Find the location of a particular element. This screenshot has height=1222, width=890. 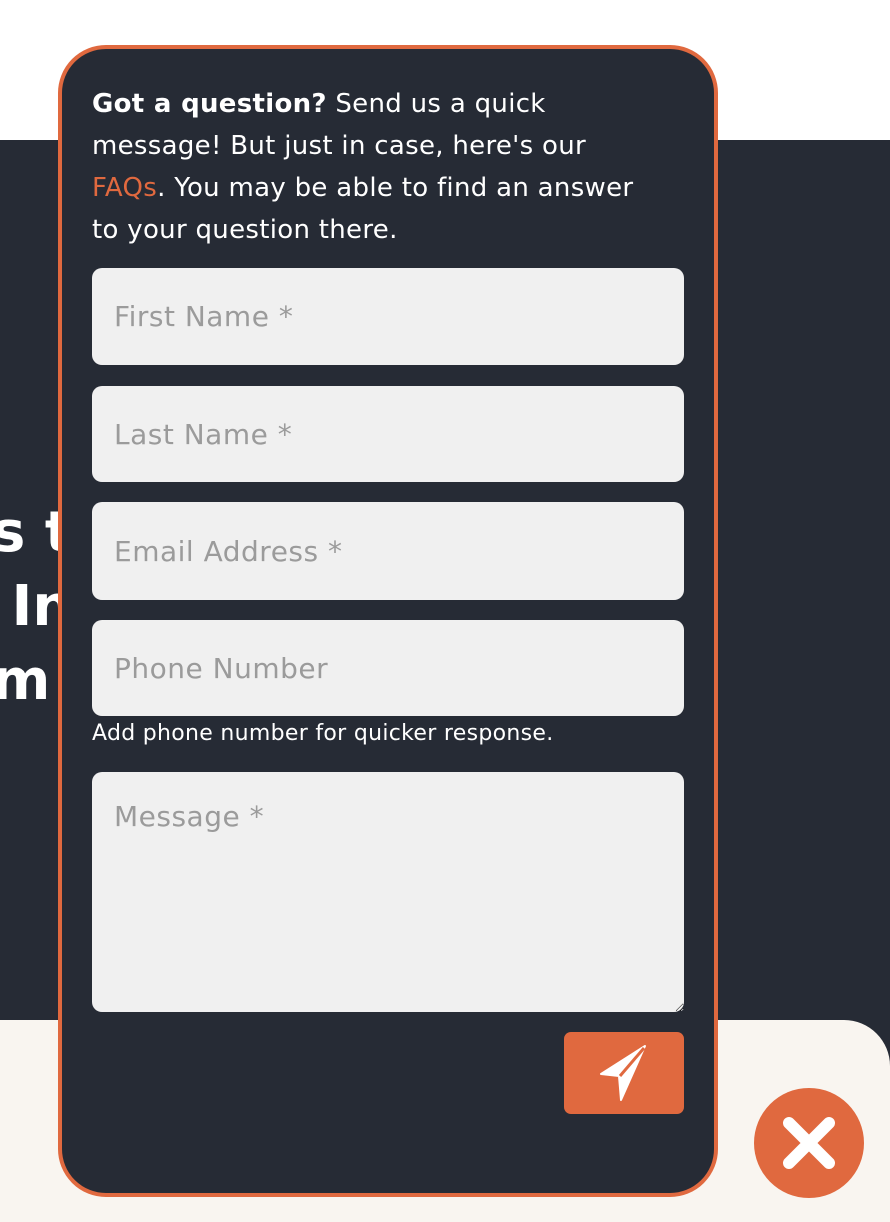

close-icon is located at coordinates (809, 1143).